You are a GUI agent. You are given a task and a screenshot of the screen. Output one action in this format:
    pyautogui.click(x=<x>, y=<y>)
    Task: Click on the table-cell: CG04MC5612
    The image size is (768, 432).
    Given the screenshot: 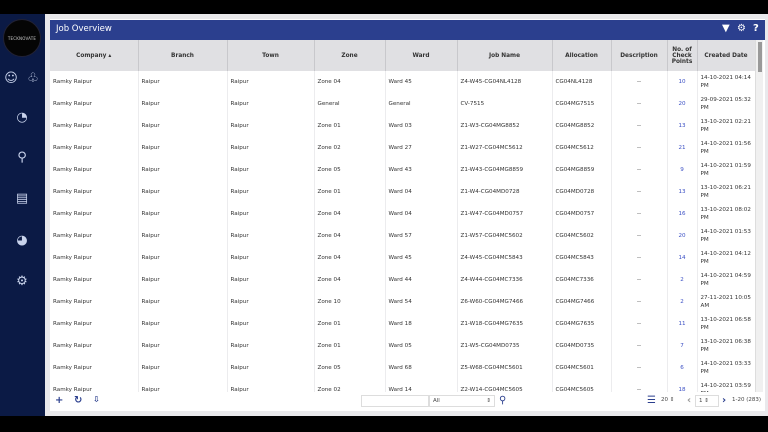 What is the action you would take?
    pyautogui.click(x=582, y=148)
    